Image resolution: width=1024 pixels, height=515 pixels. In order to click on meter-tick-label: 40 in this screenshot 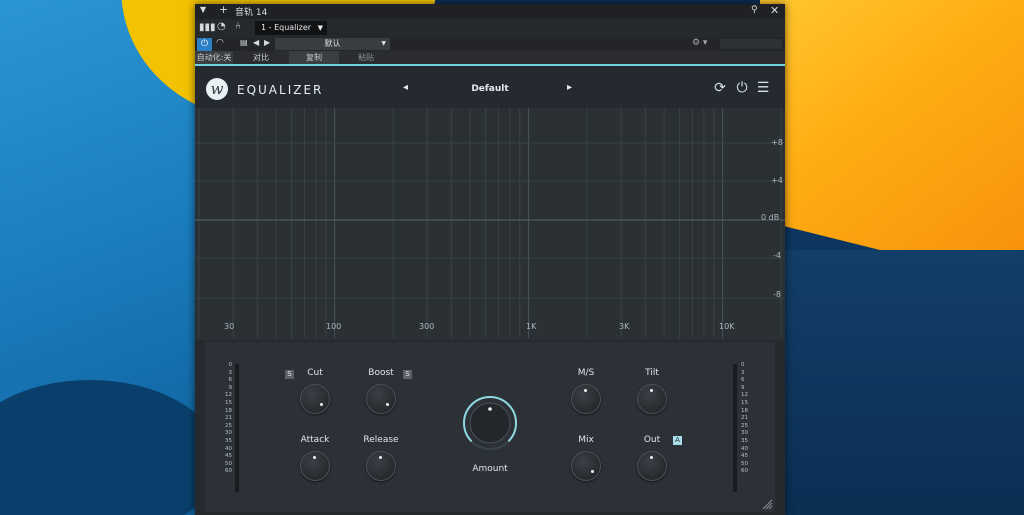, I will do `click(744, 448)`.